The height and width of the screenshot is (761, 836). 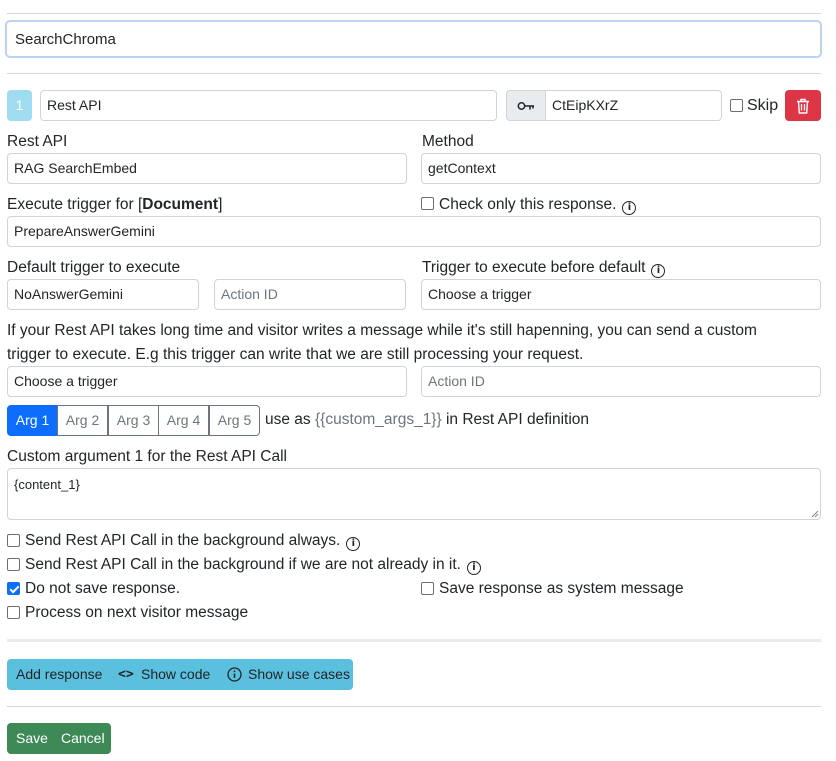 What do you see at coordinates (103, 588) in the screenshot?
I see `no-save-label: Do not save response.` at bounding box center [103, 588].